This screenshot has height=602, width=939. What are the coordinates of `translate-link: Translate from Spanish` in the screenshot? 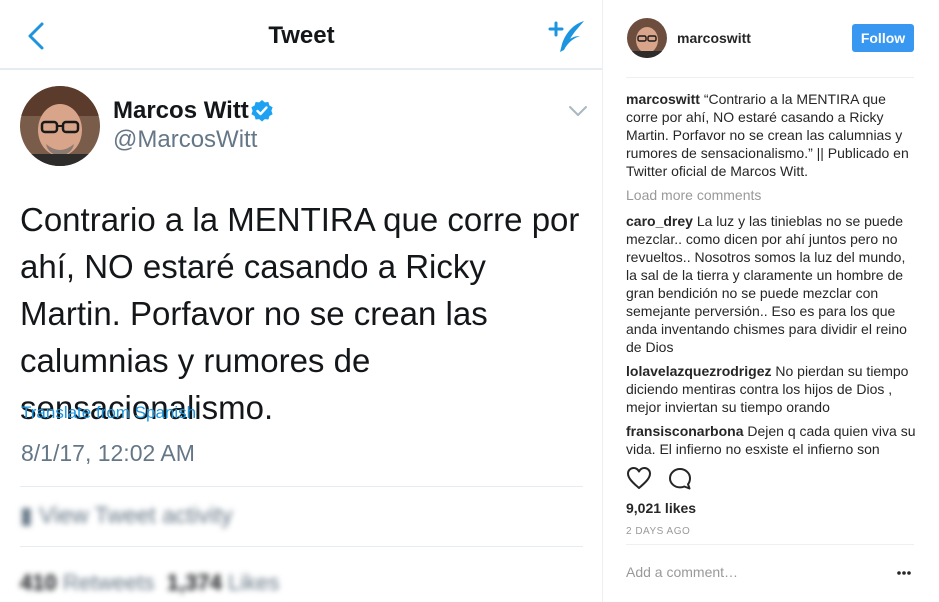 It's located at (108, 413).